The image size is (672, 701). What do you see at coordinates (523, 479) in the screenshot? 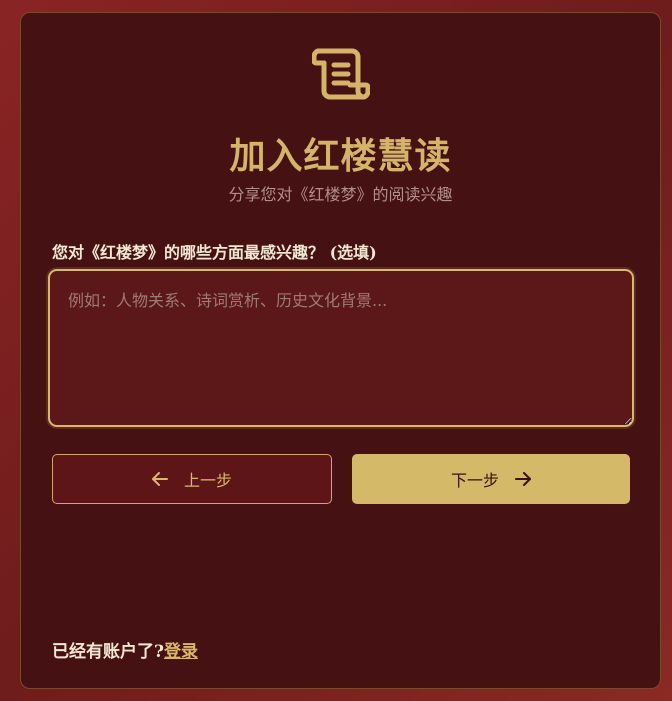
I see `arrow-right-icon` at bounding box center [523, 479].